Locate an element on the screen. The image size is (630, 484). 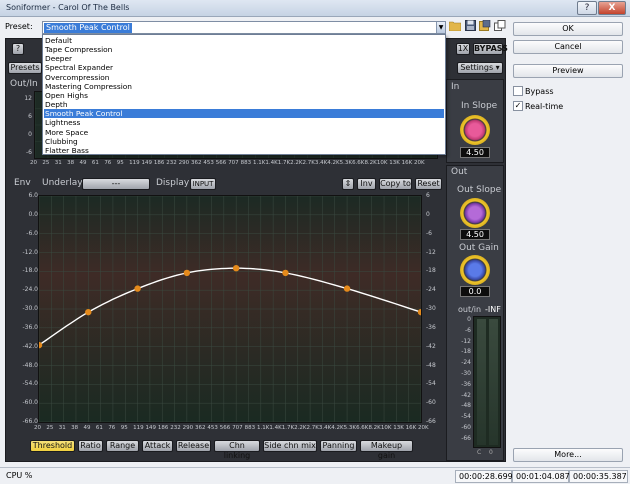
meter-tick: -18 is located at coordinates (466, 352).